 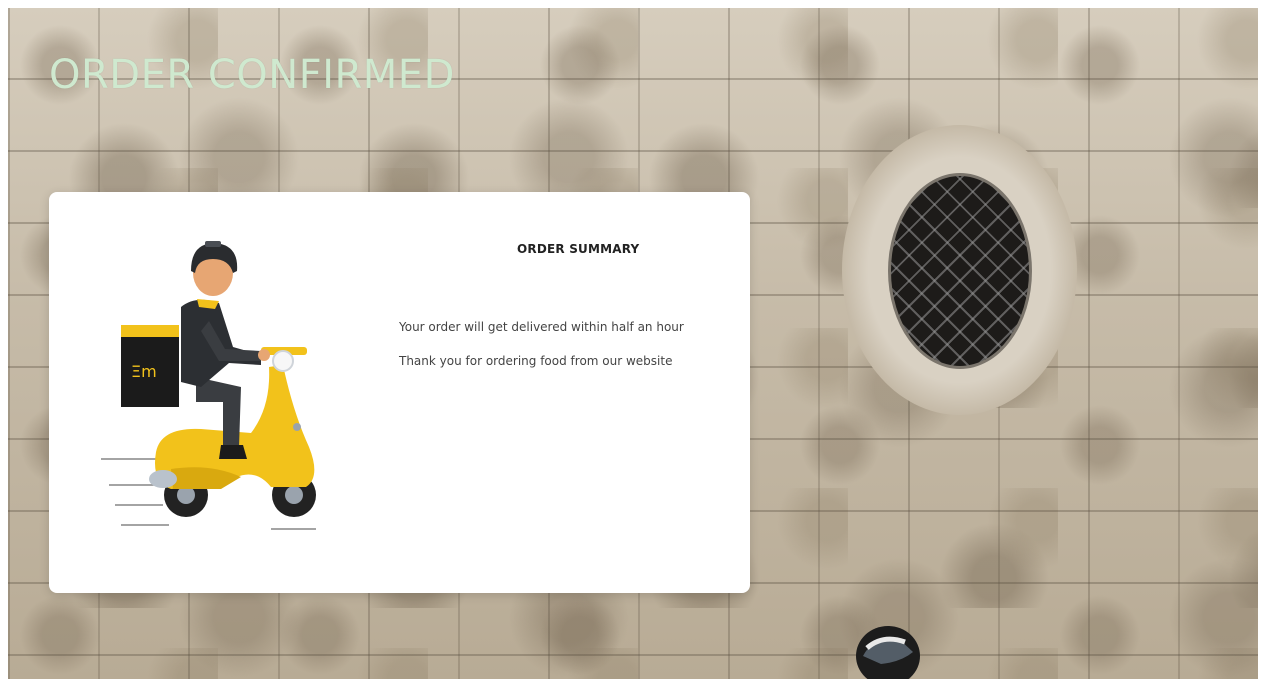 What do you see at coordinates (208, 385) in the screenshot?
I see `delivery-scooter-illustration: Ξm` at bounding box center [208, 385].